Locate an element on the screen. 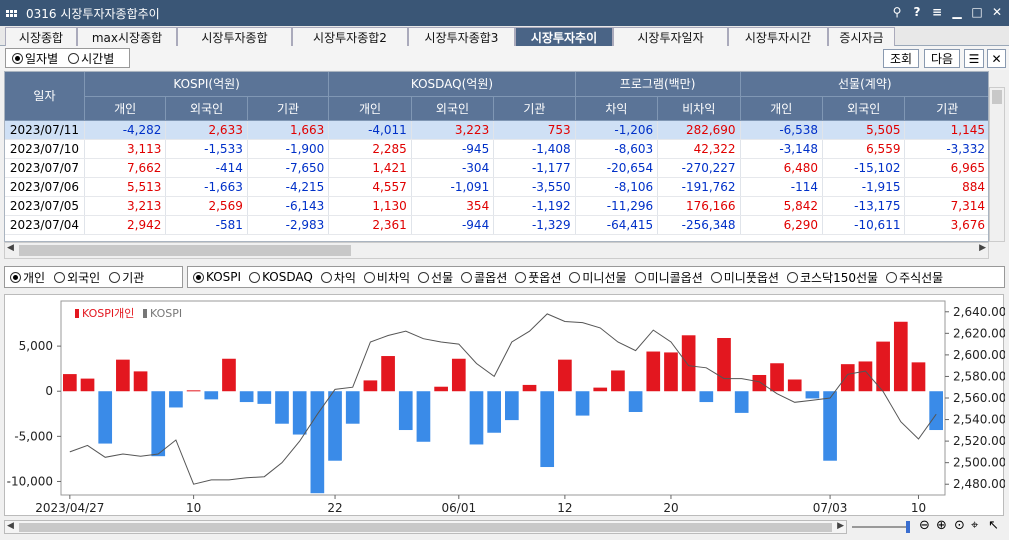  chart-scroll-left-icon: ◀ is located at coordinates (10, 526).